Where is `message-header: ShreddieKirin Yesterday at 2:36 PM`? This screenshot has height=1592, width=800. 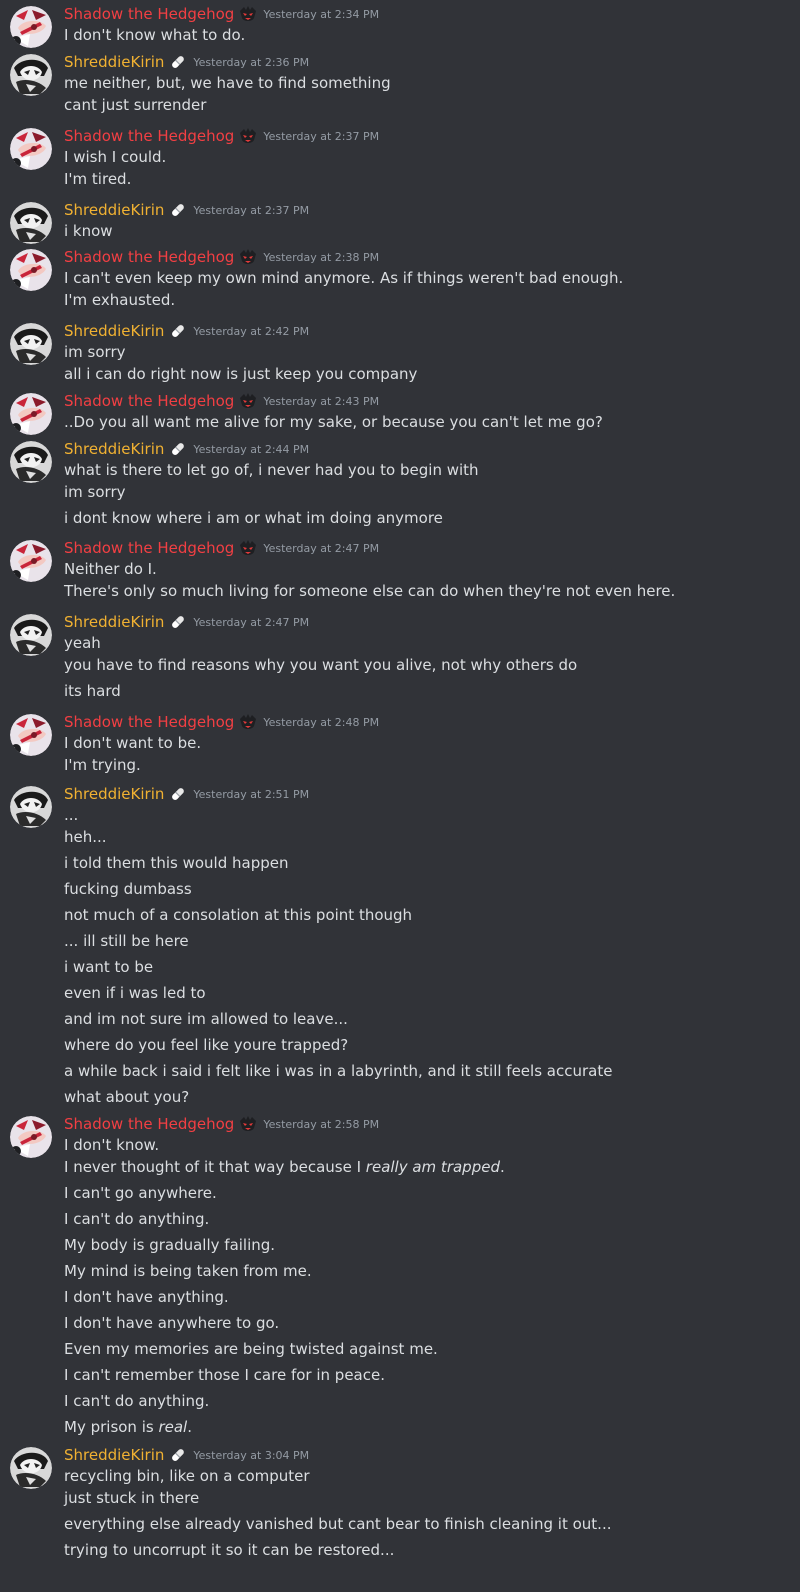 message-header: ShreddieKirin Yesterday at 2:36 PM is located at coordinates (432, 62).